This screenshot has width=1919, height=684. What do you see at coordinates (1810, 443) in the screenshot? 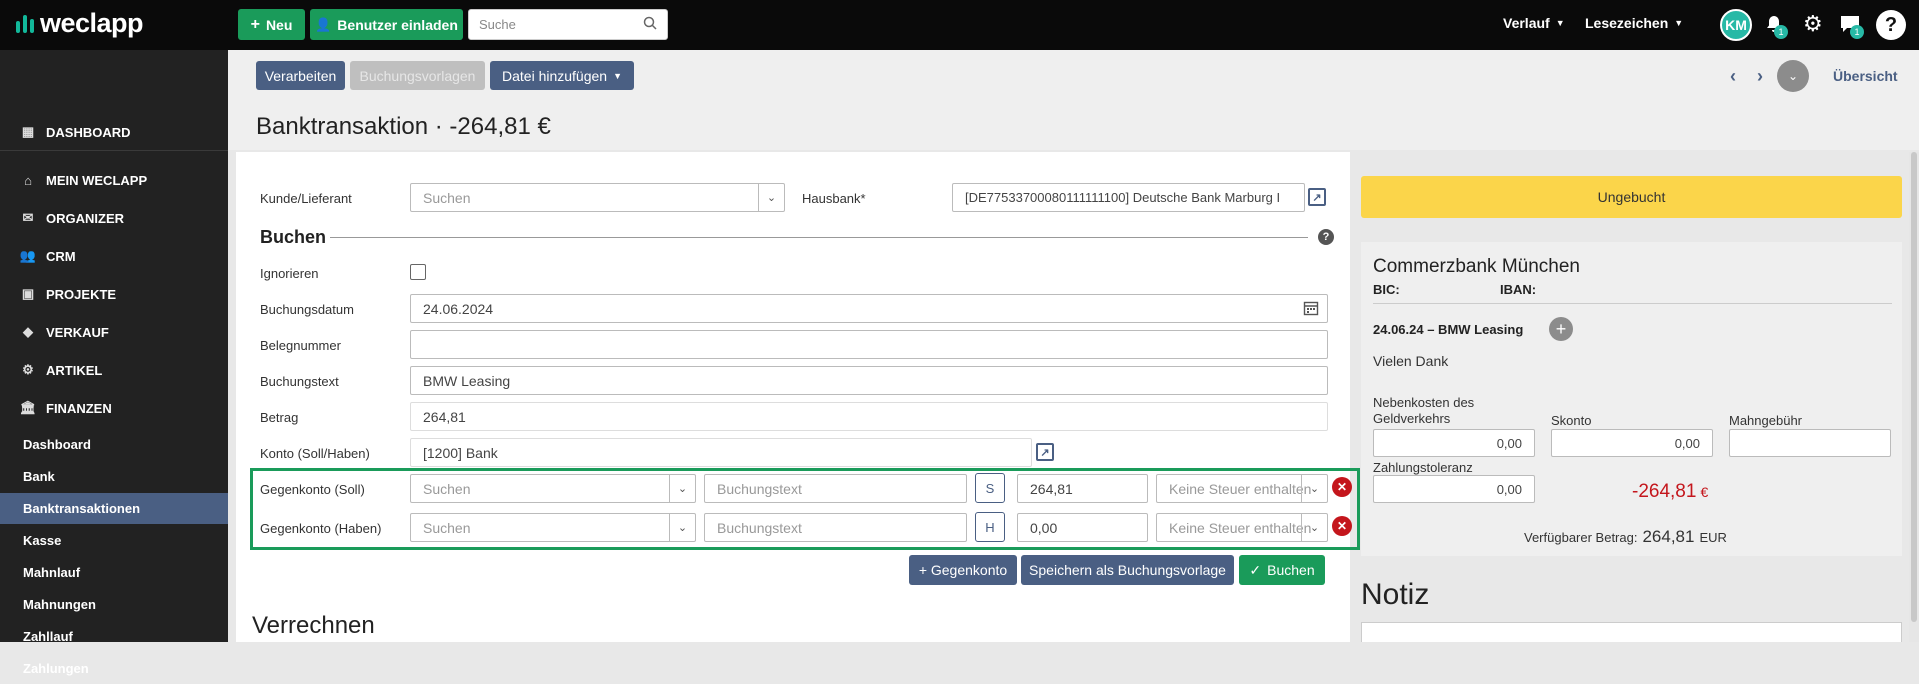
I see `dunning-fee-input` at bounding box center [1810, 443].